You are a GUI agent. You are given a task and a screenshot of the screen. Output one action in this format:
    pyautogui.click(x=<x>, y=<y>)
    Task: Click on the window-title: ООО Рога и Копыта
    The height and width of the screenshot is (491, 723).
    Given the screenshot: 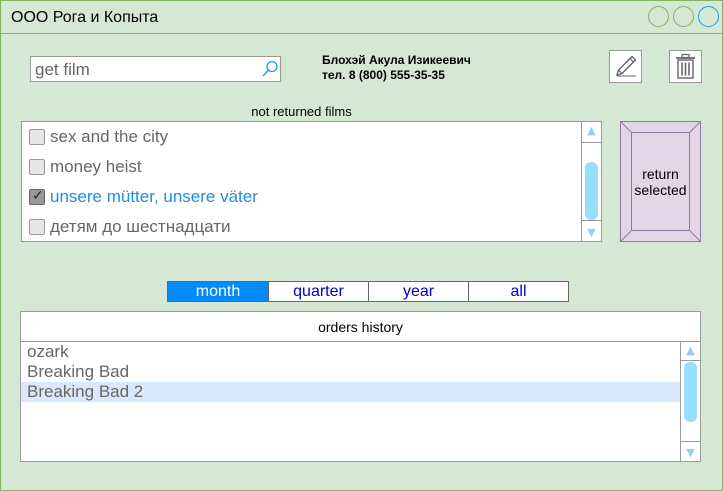 What is the action you would take?
    pyautogui.click(x=85, y=17)
    